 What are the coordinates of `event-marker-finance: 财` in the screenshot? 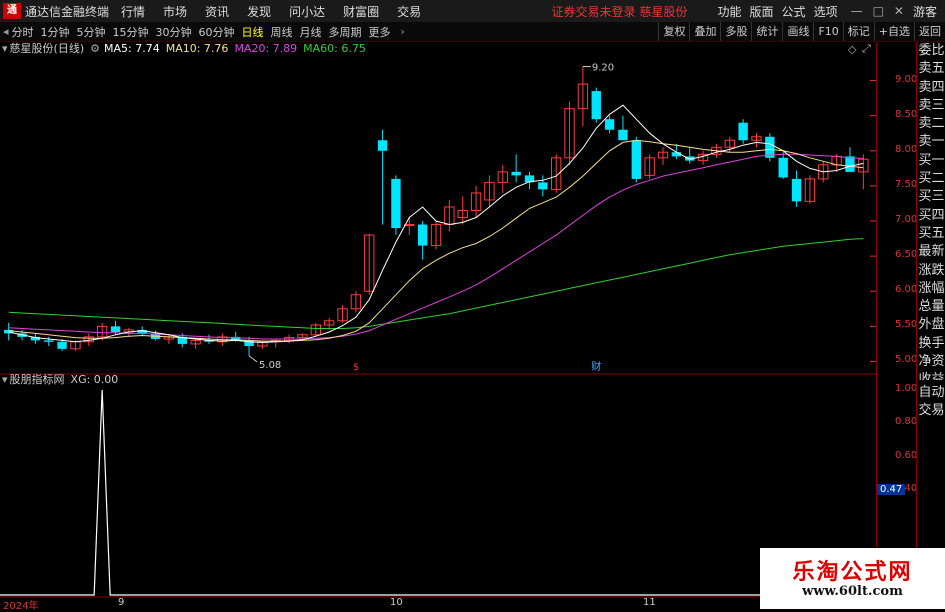 It's located at (596, 366).